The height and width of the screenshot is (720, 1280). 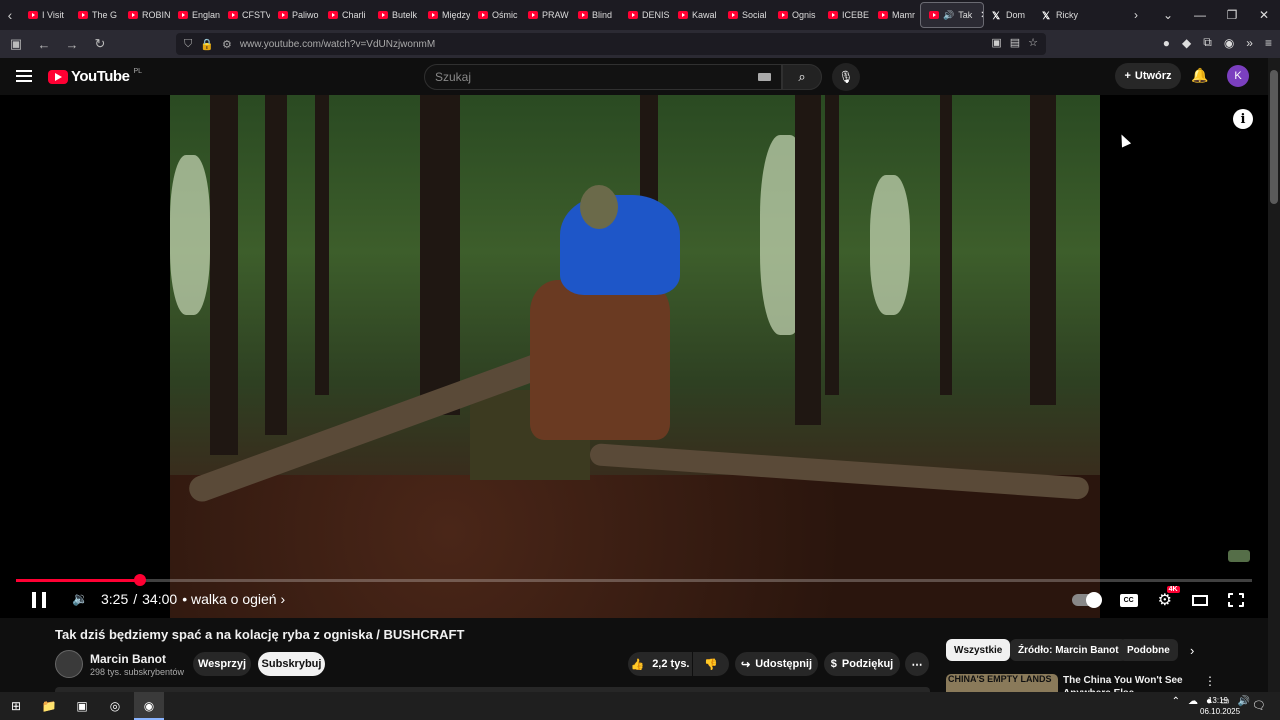 What do you see at coordinates (845, 15) in the screenshot?
I see `browser-tab: ICEBE` at bounding box center [845, 15].